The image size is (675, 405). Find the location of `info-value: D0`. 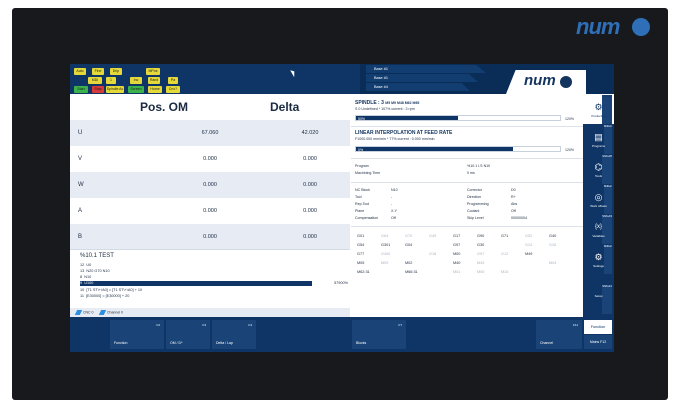

info-value: D0 is located at coordinates (513, 190).